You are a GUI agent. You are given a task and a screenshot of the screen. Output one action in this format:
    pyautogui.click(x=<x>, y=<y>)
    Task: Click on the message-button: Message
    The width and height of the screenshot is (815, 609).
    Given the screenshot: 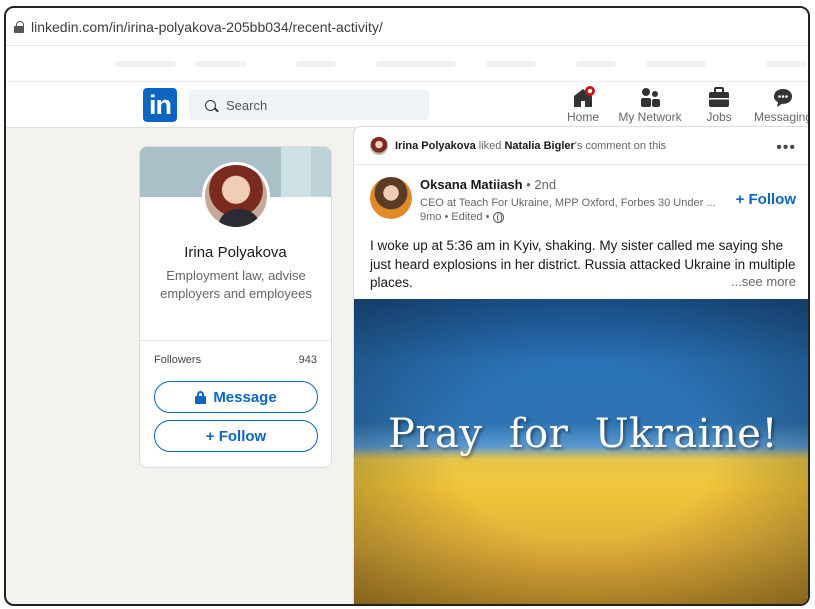 What is the action you would take?
    pyautogui.click(x=236, y=397)
    